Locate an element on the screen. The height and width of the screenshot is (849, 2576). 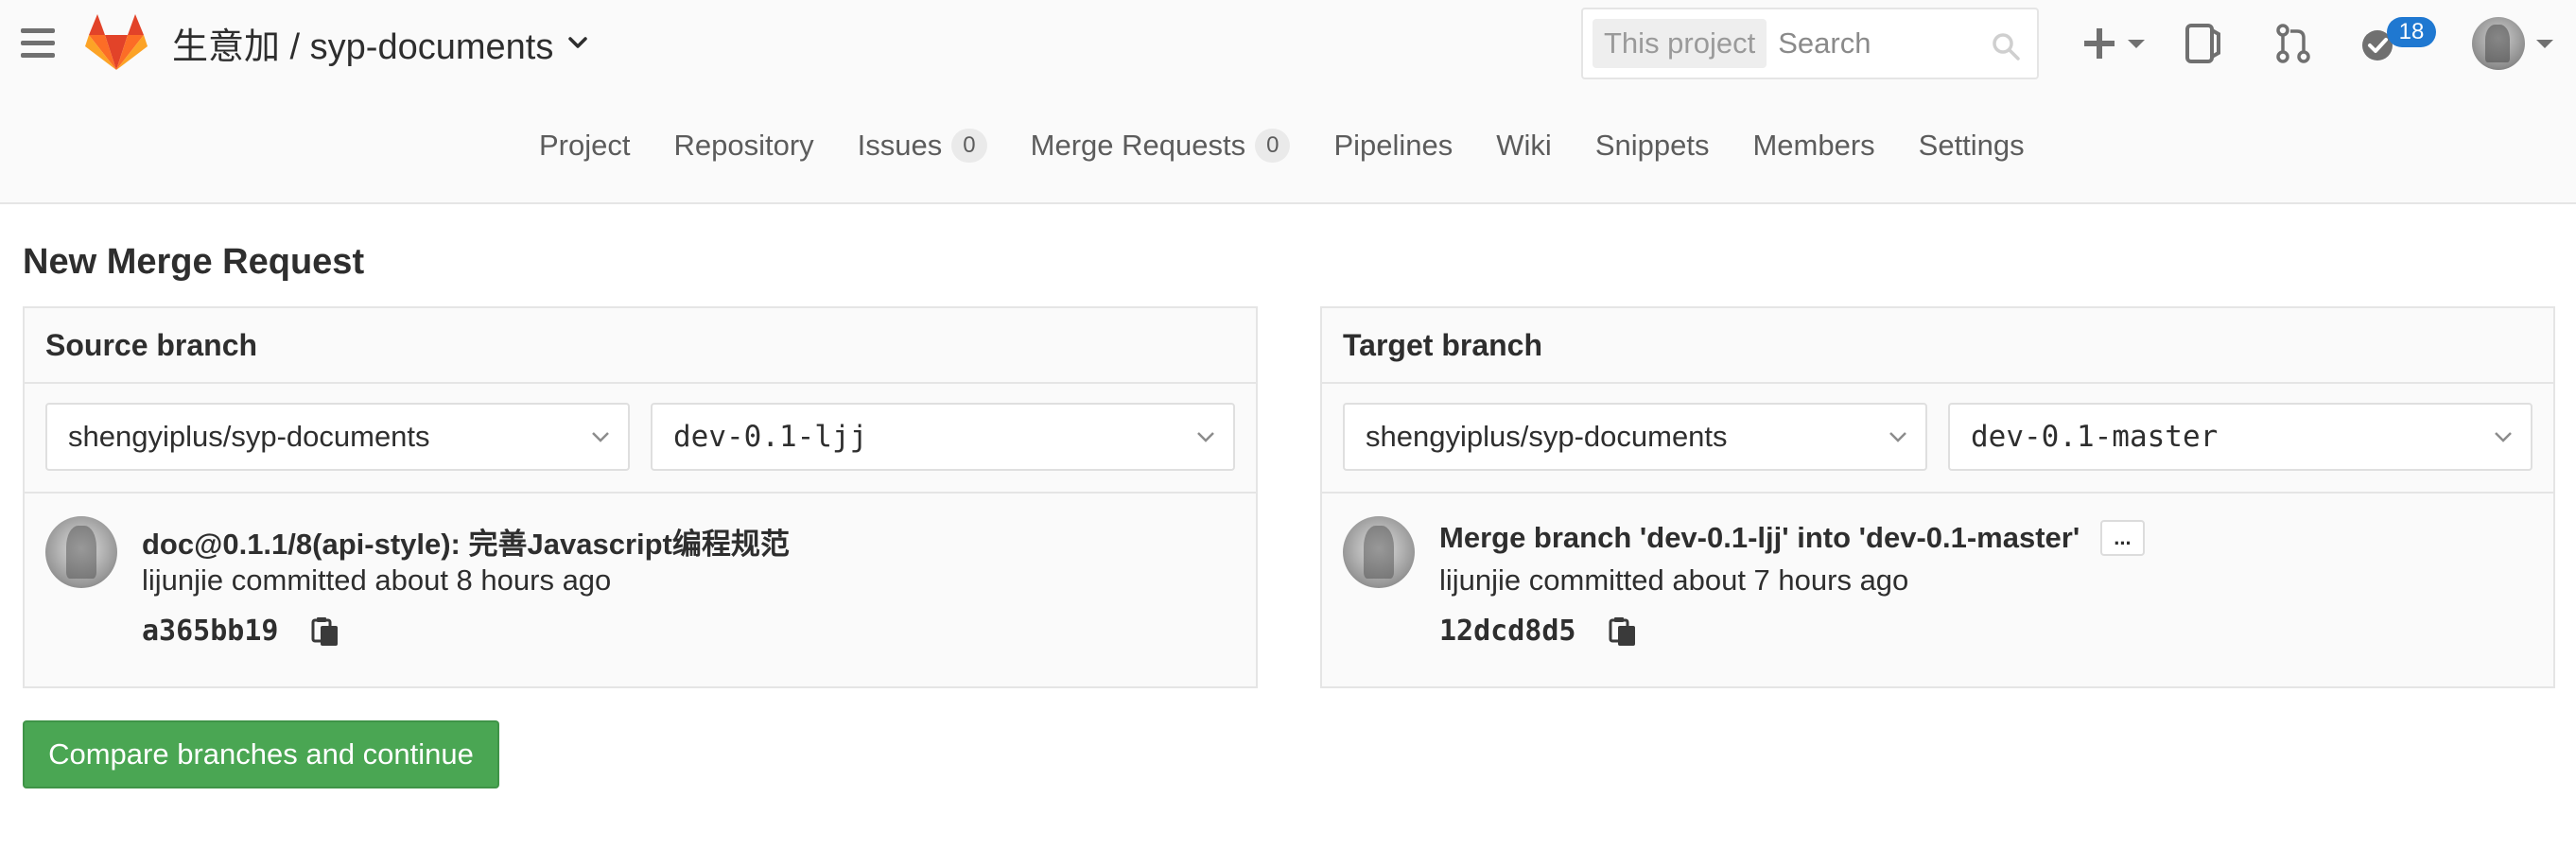
tab-members: Members is located at coordinates (1813, 146).